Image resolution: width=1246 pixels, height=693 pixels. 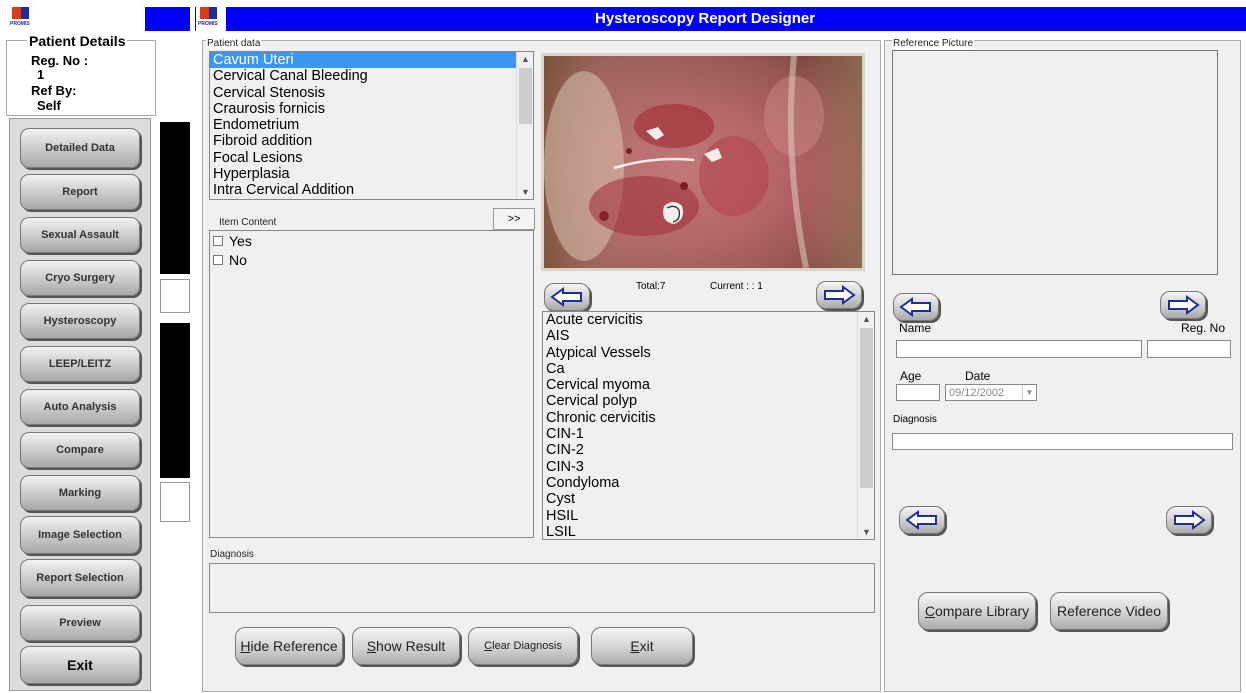 What do you see at coordinates (371, 174) in the screenshot?
I see `patient-data-item: Hyperplasia` at bounding box center [371, 174].